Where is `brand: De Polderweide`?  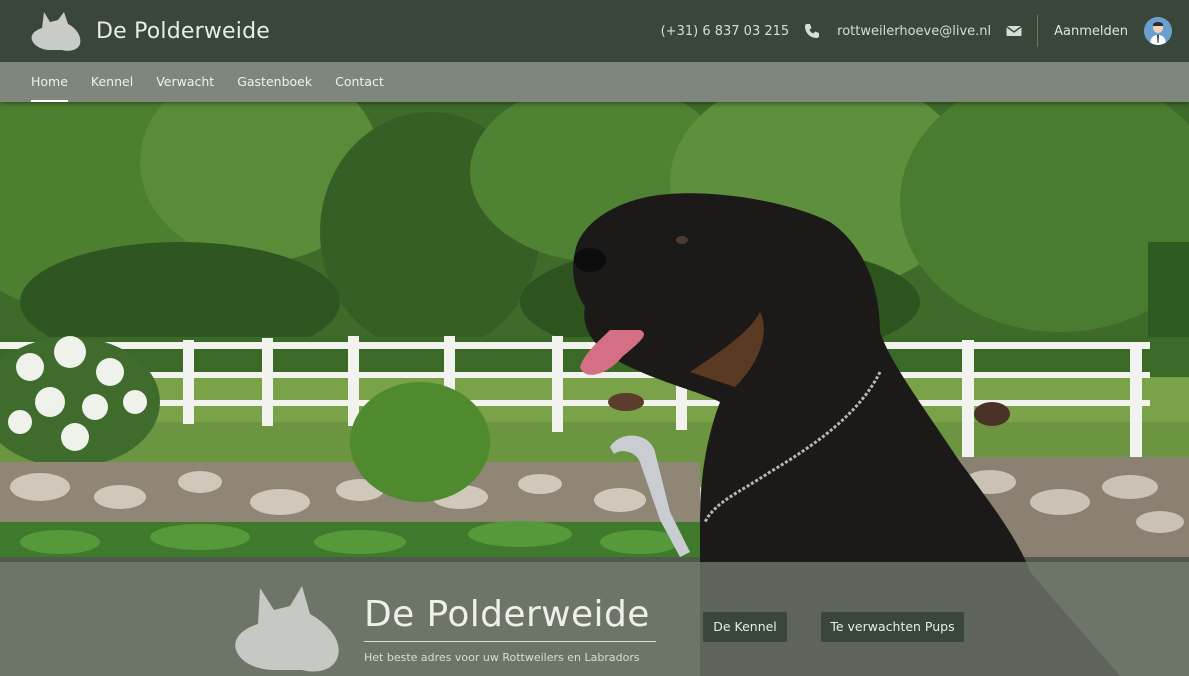 brand: De Polderweide is located at coordinates (150, 31).